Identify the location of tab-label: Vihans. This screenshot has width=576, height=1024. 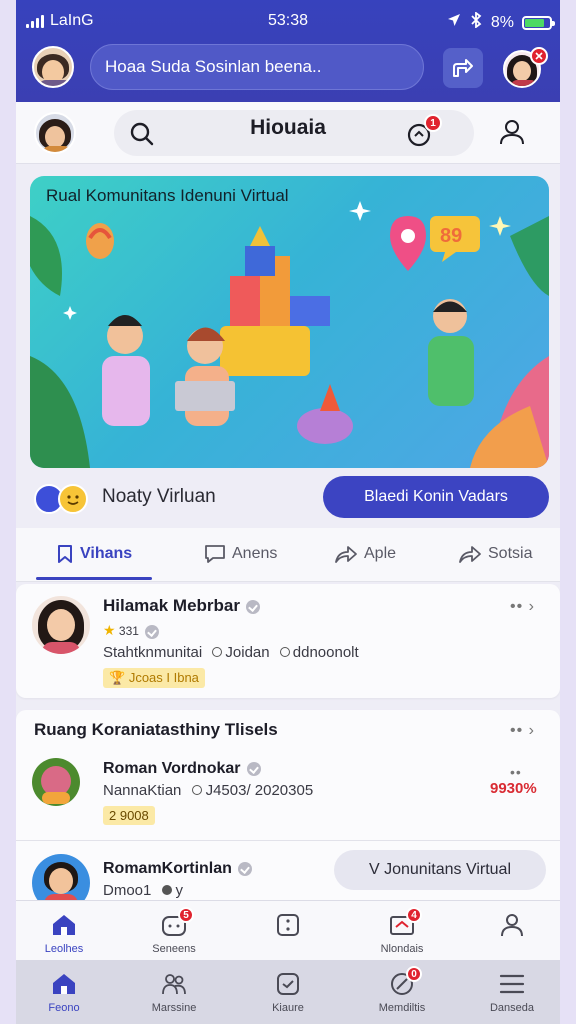
(106, 553).